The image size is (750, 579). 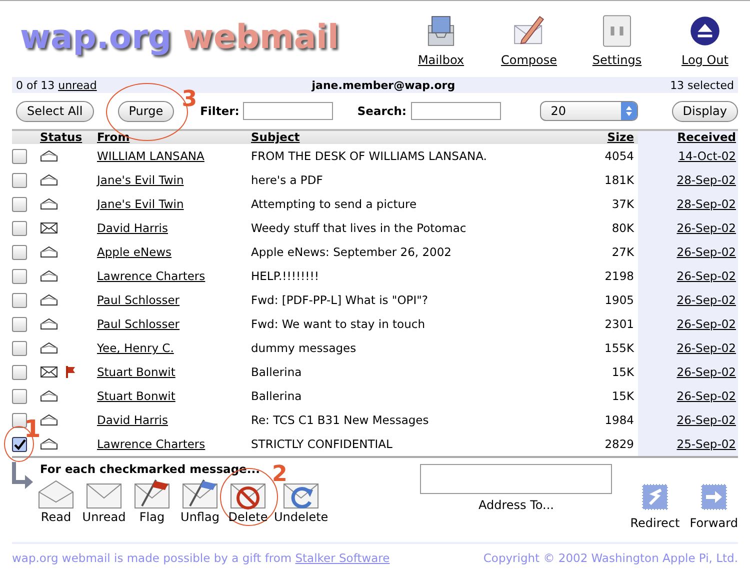 I want to click on size-cell-text: 1905, so click(x=619, y=300).